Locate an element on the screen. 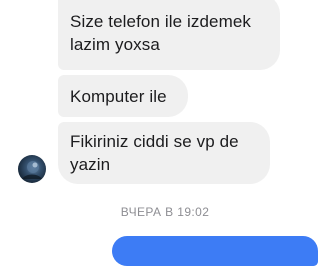 The width and height of the screenshot is (330, 266). message-text-line: lazim yoxsa is located at coordinates (115, 44).